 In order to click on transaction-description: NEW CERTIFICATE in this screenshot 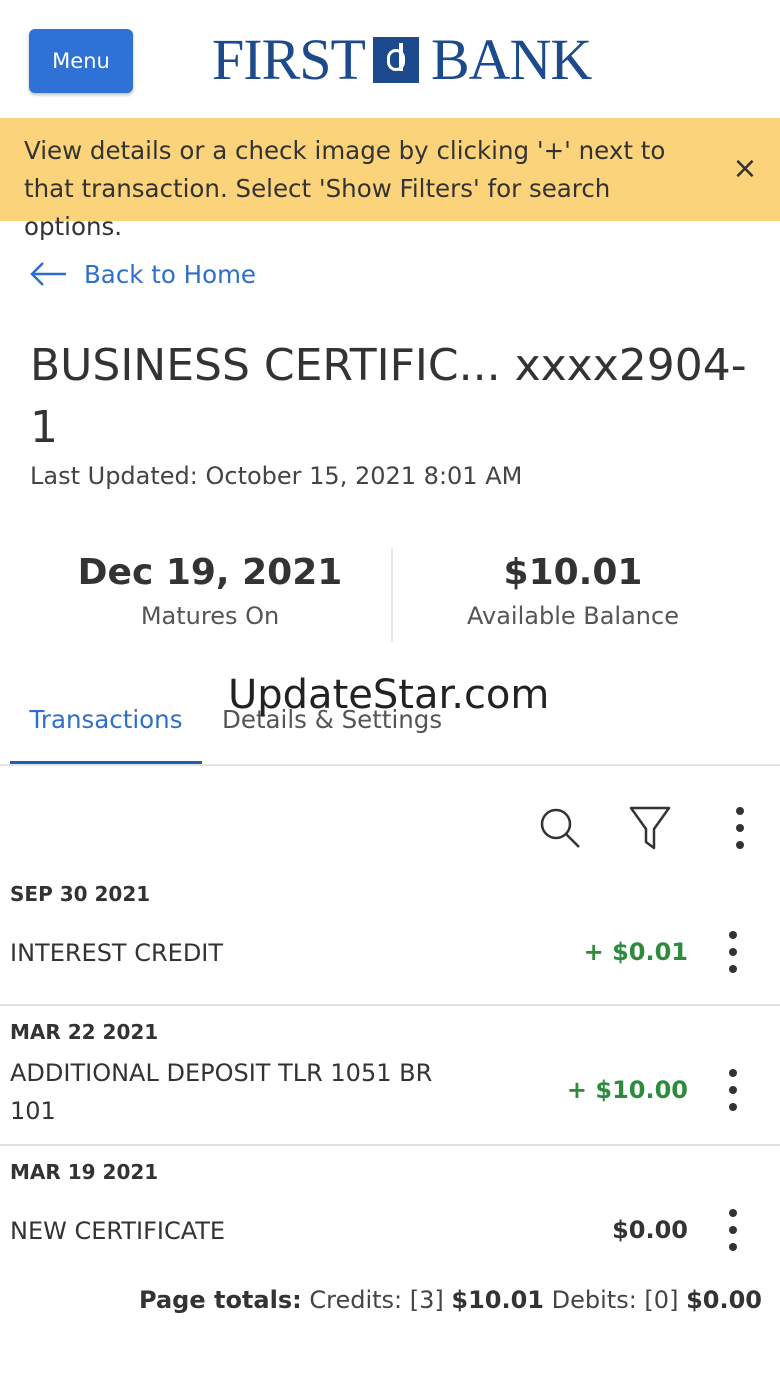, I will do `click(118, 1231)`.